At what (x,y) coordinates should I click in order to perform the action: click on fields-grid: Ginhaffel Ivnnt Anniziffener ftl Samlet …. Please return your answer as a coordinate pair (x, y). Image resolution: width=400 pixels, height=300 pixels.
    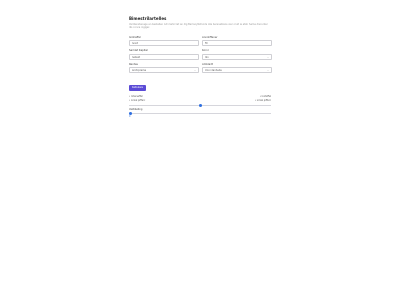
    Looking at the image, I should click on (200, 55).